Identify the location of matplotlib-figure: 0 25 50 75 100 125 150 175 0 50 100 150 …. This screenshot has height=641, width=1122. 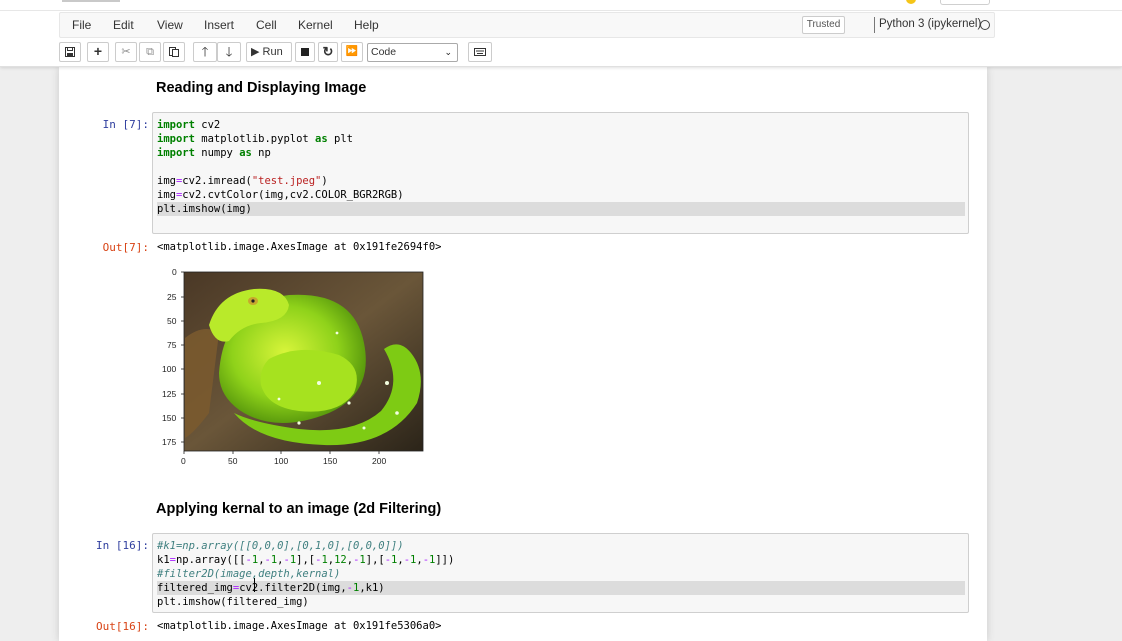
(294, 368).